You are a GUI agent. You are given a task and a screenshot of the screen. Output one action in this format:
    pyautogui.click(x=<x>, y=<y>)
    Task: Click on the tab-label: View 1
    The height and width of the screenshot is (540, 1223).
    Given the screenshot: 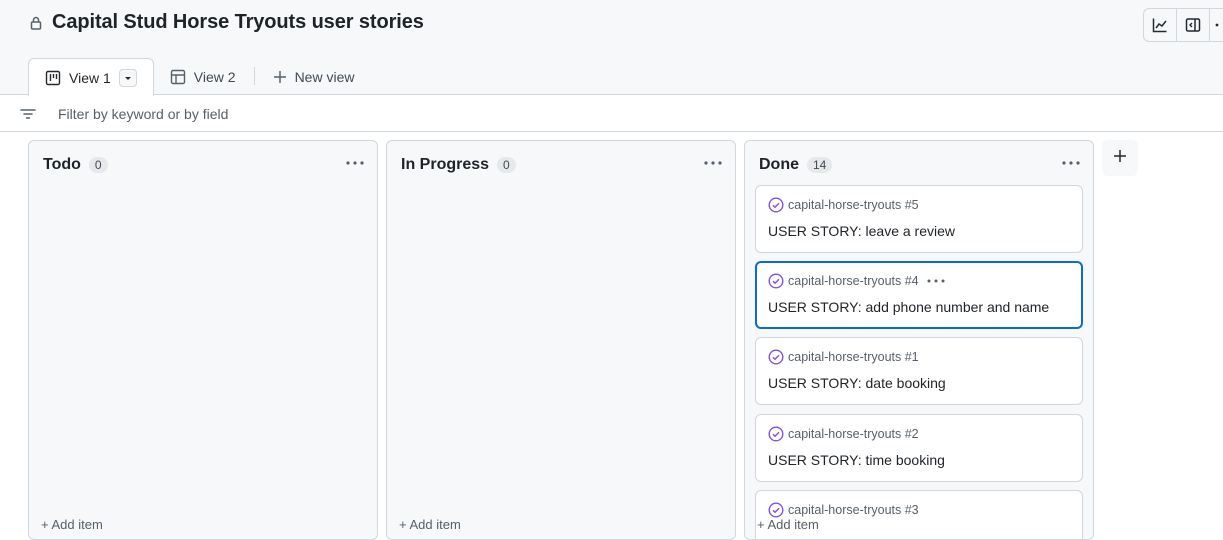 What is the action you would take?
    pyautogui.click(x=90, y=77)
    